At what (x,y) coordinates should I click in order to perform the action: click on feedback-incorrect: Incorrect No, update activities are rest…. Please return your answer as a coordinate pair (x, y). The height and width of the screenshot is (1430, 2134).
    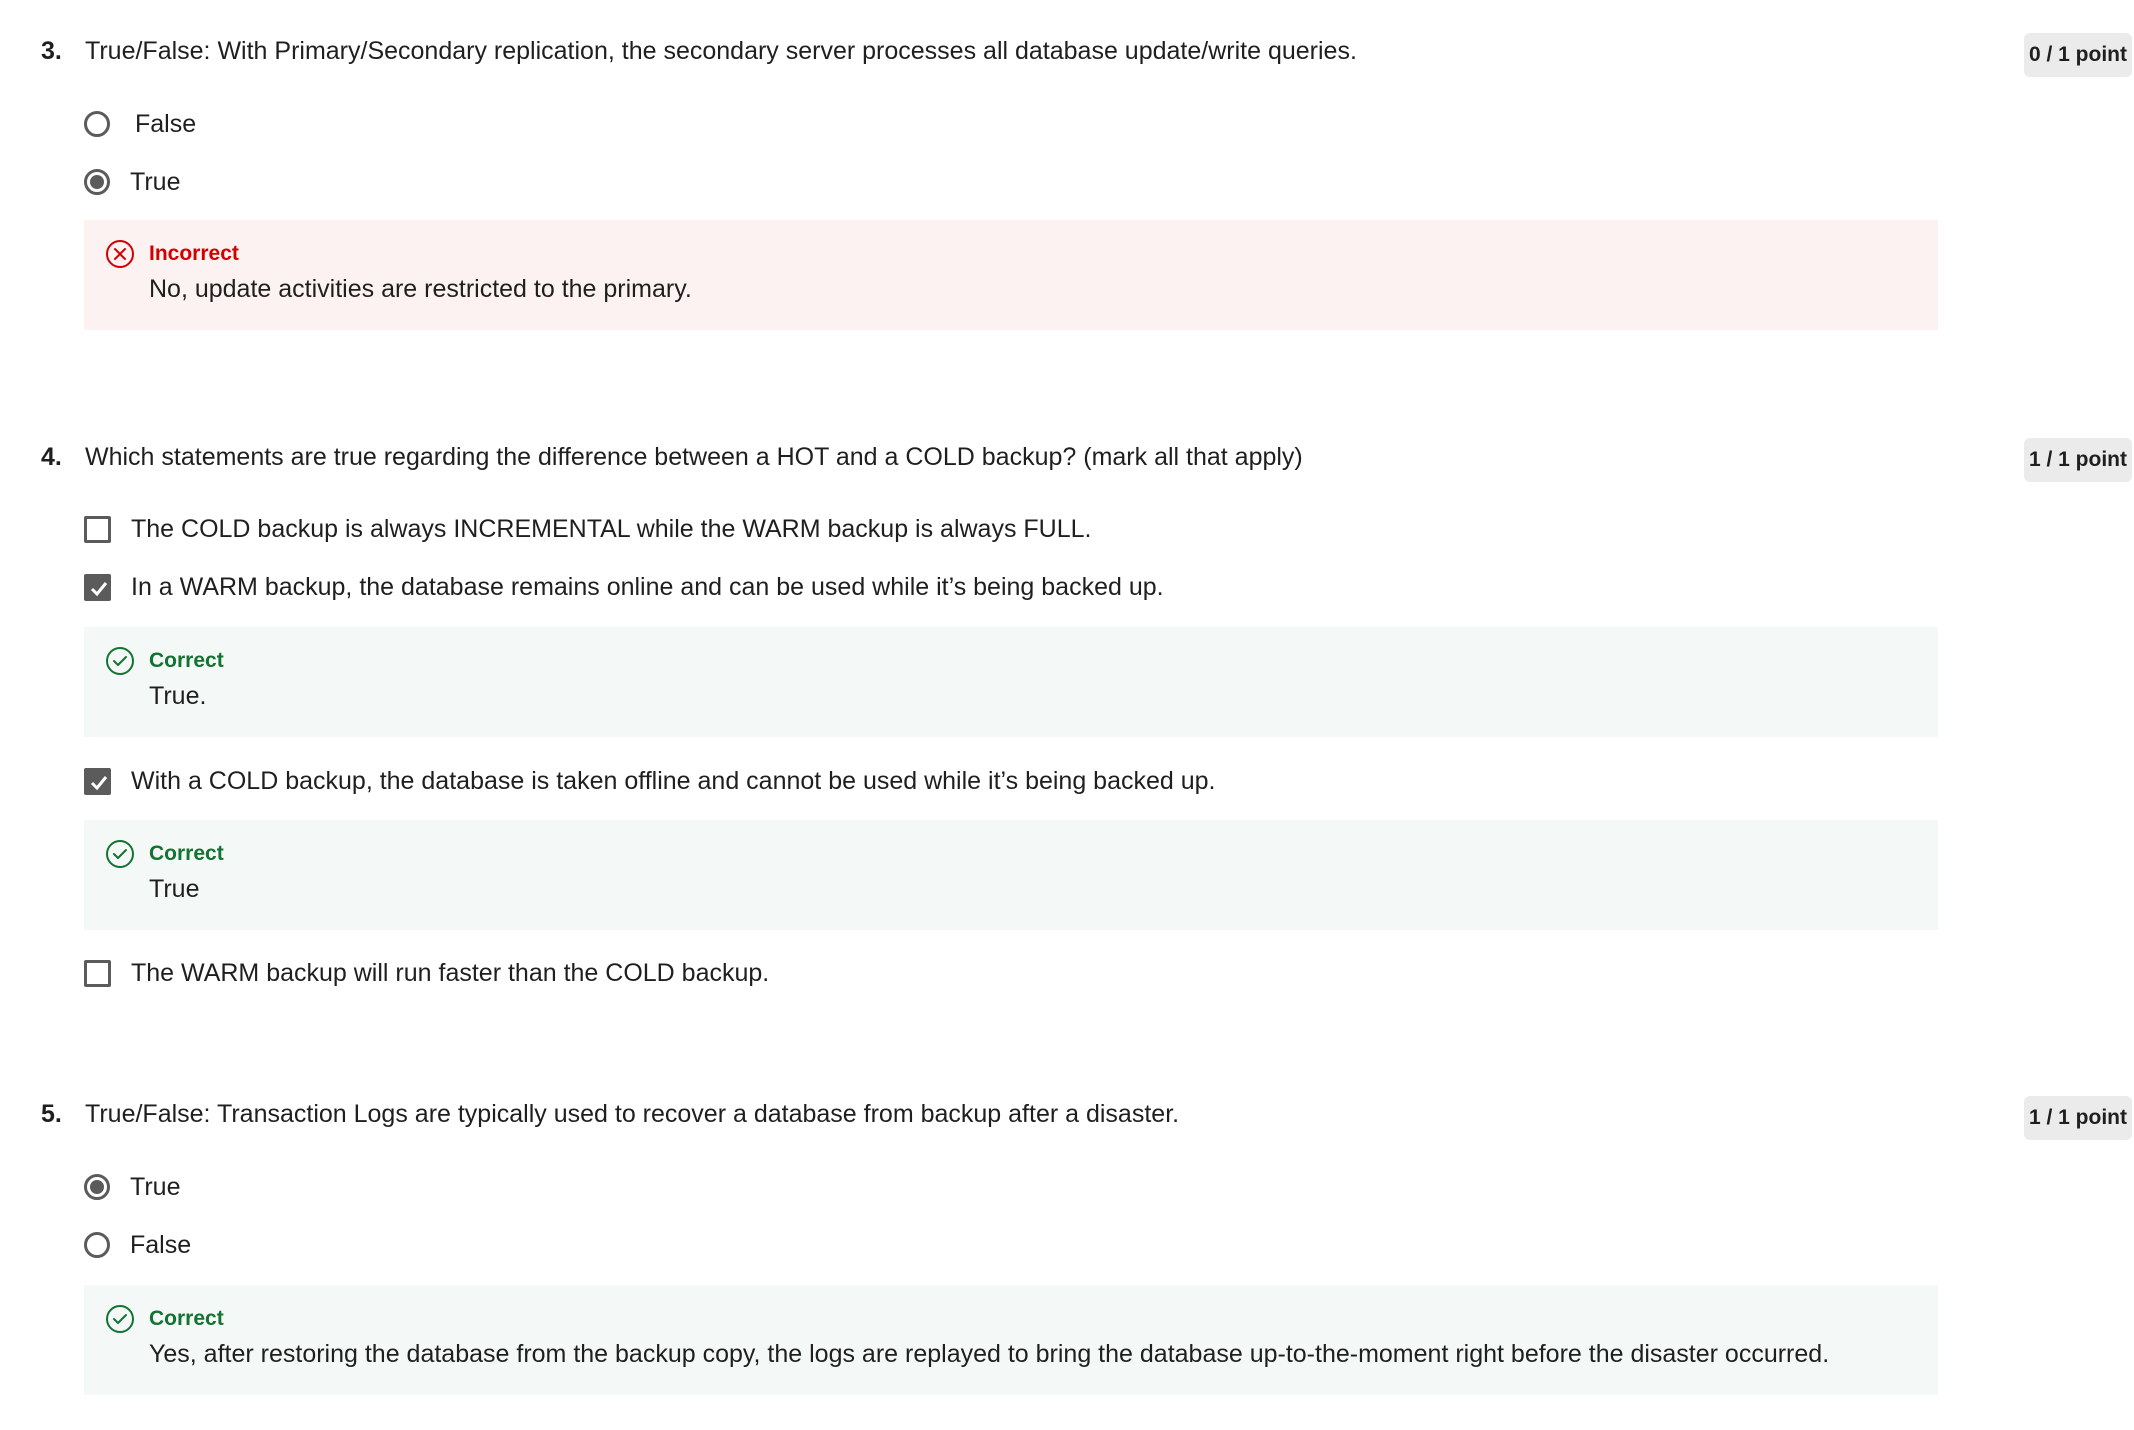
    Looking at the image, I should click on (1011, 275).